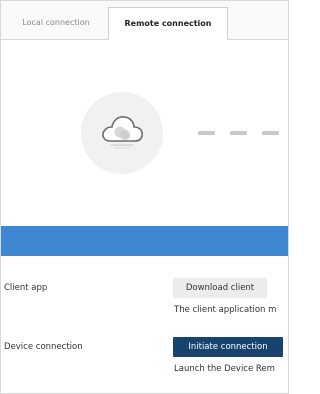 This screenshot has width=320, height=394. What do you see at coordinates (224, 369) in the screenshot?
I see `device-connection-description: Launch the Device Rem` at bounding box center [224, 369].